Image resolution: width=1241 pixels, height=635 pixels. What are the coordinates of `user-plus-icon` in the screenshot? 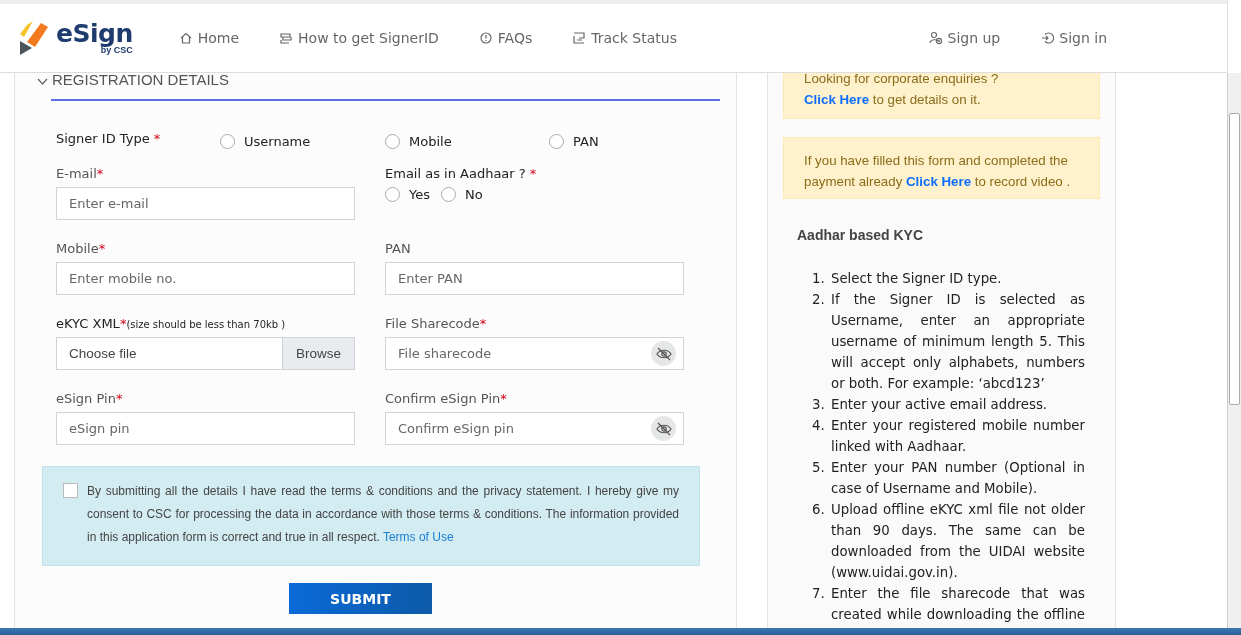 It's located at (935, 38).